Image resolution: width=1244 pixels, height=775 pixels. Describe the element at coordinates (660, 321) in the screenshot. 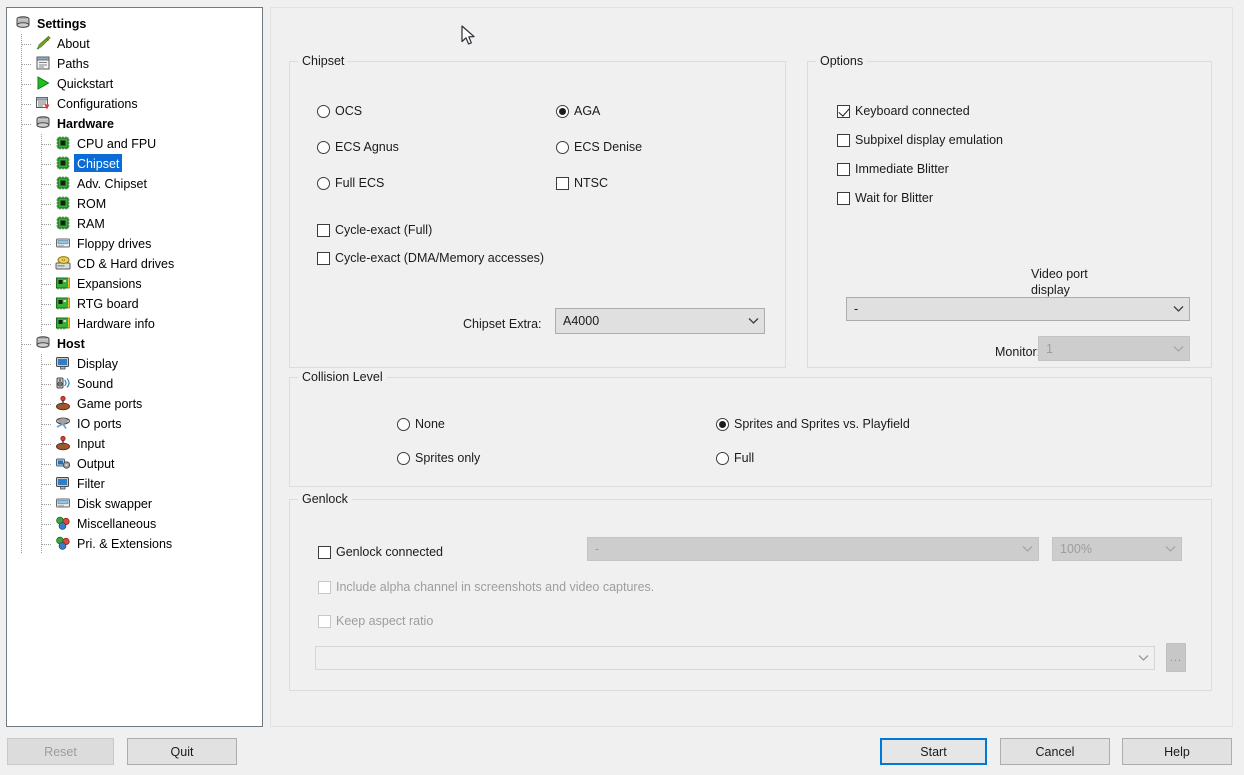

I see `chipset-extra-combo: A4000` at that location.